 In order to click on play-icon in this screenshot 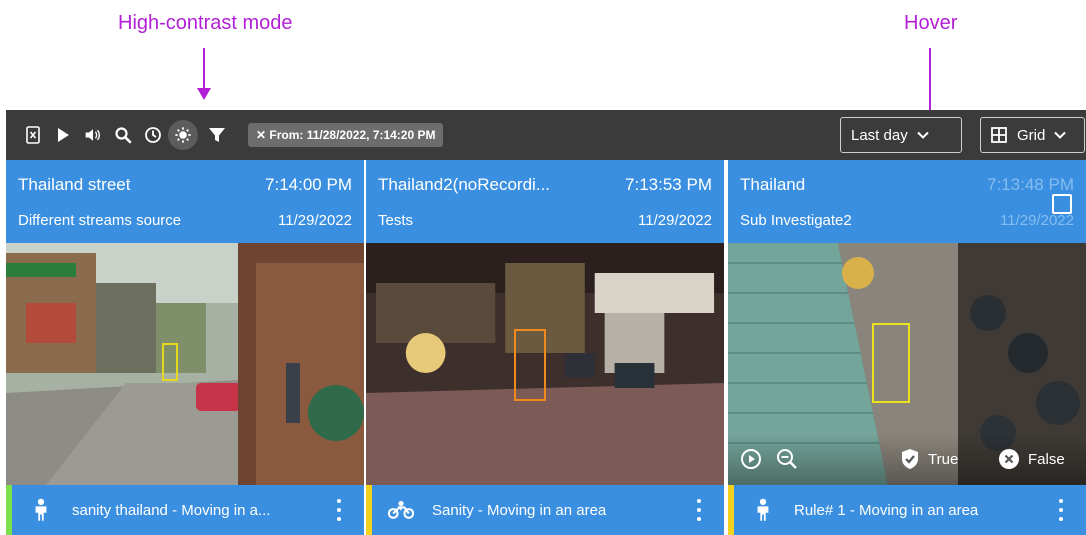, I will do `click(63, 135)`.